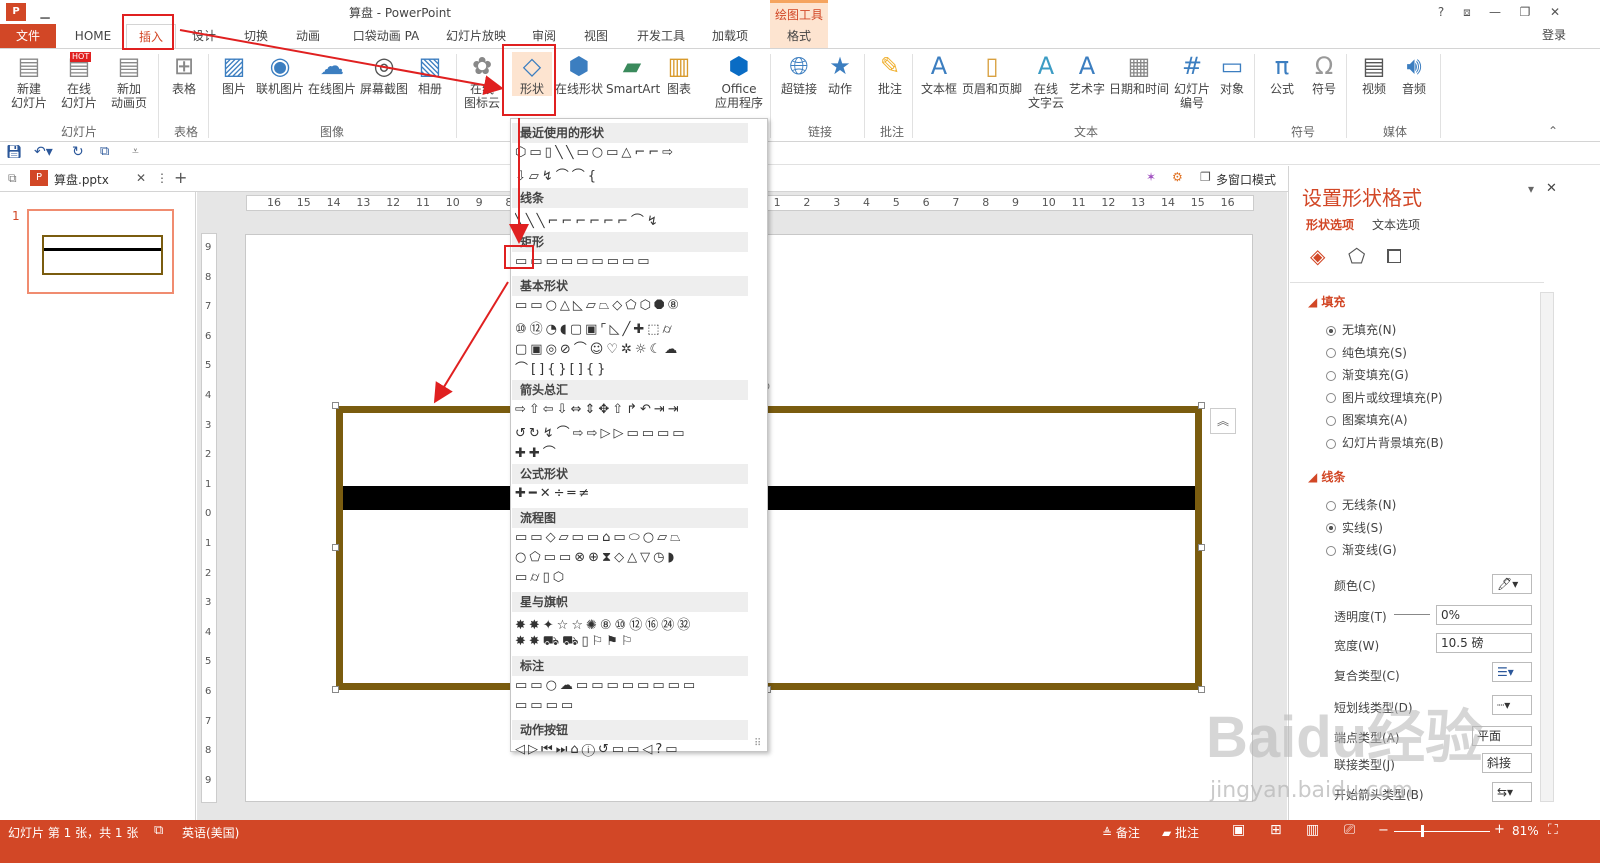 This screenshot has height=863, width=1600. I want to click on shape-gallery-row: ↺↻↯⌒⇨⇨▷▷▭▭▭▭, so click(633, 432).